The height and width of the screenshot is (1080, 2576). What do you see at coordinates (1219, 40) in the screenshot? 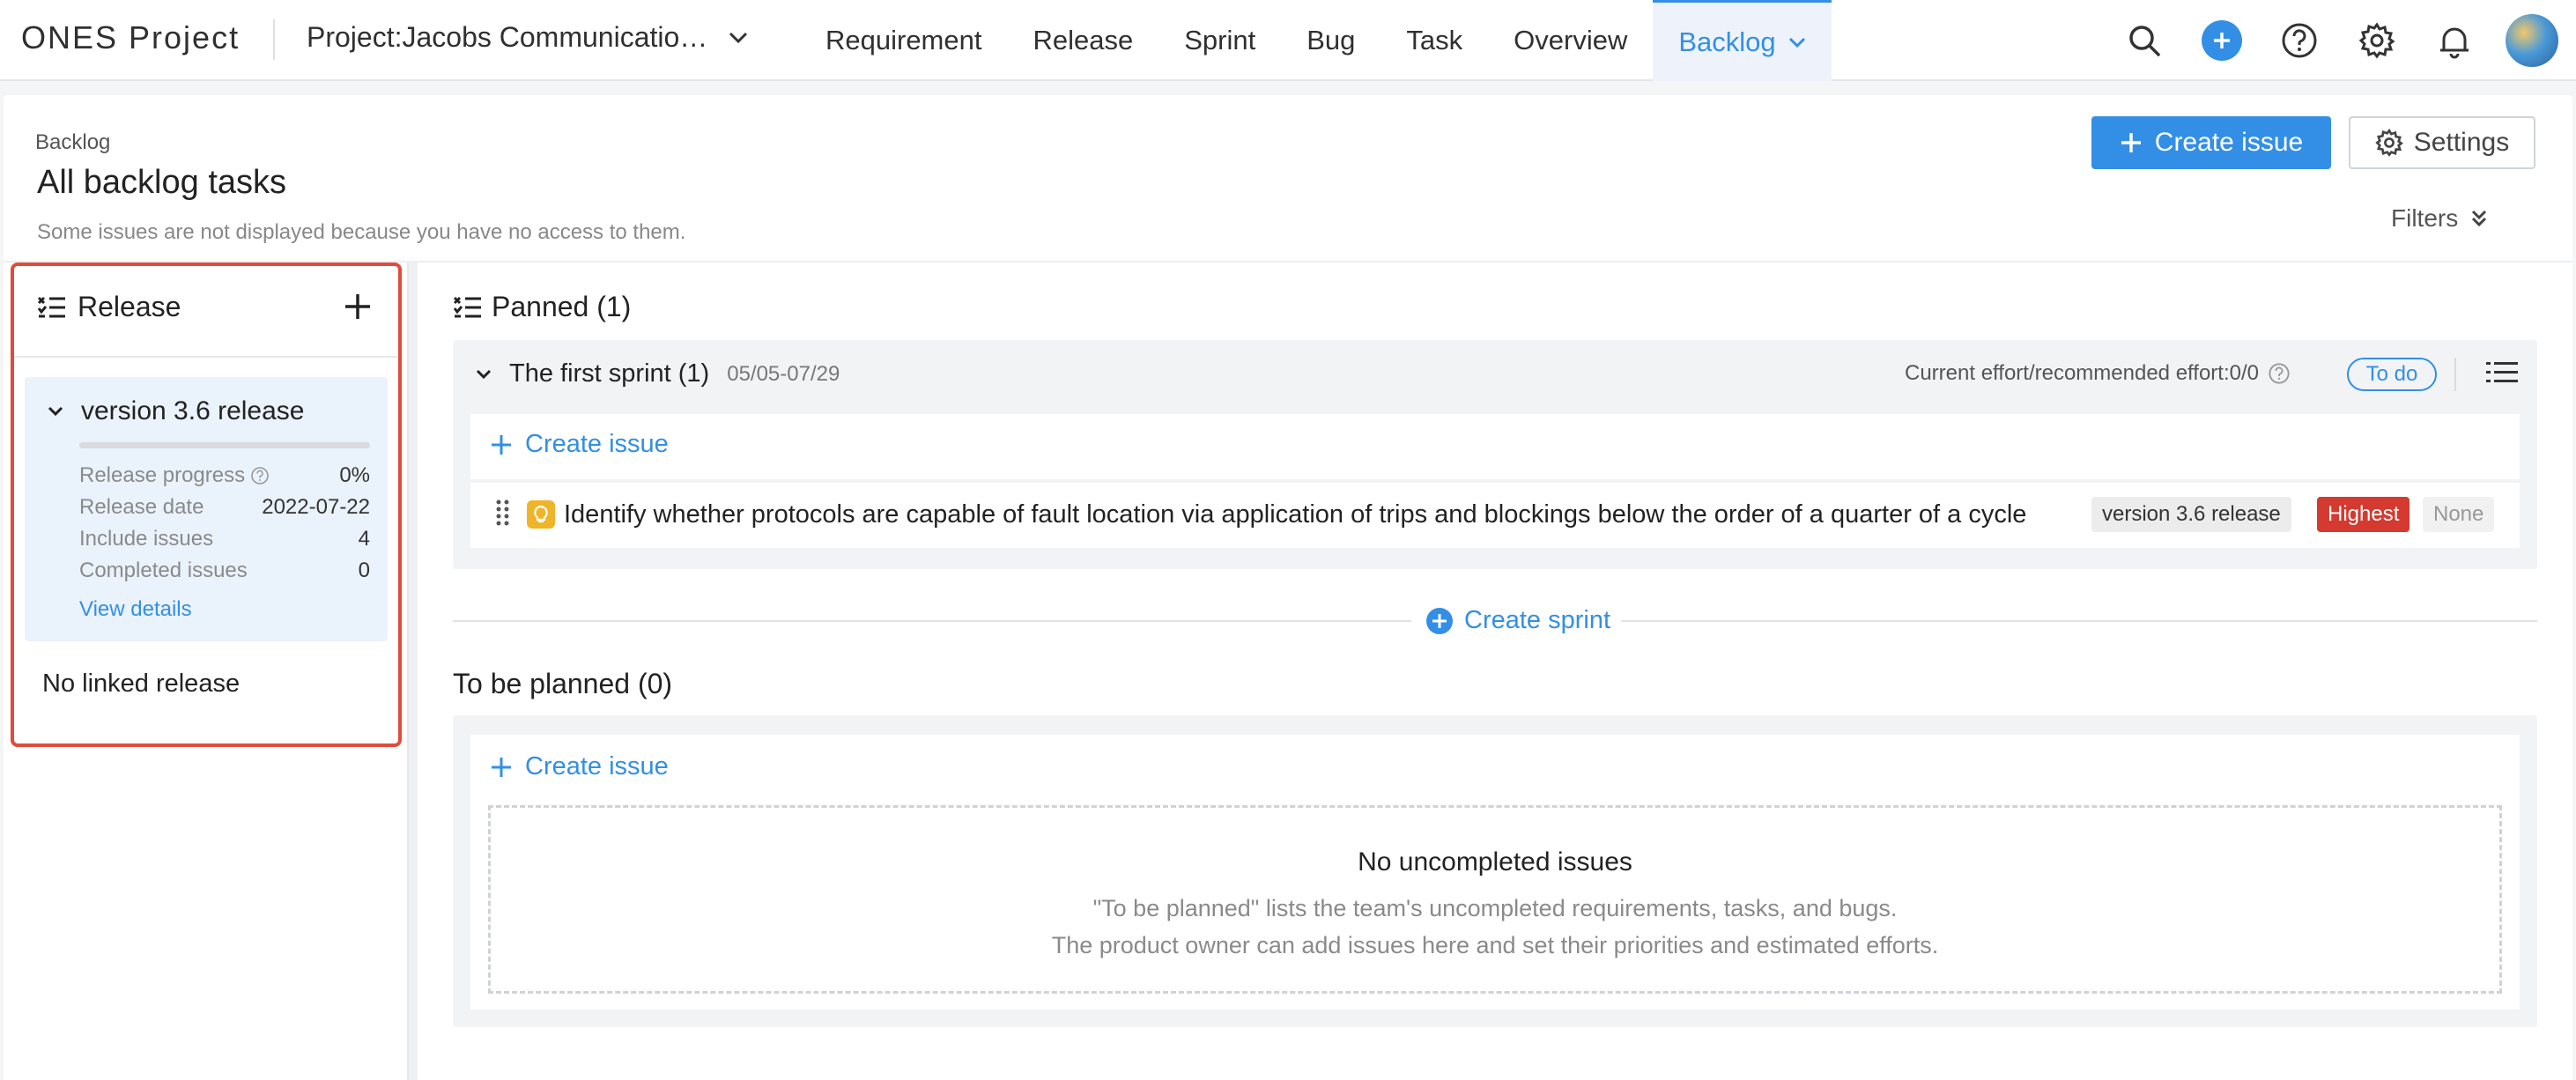
I see `nav-sprint: Sprint` at bounding box center [1219, 40].